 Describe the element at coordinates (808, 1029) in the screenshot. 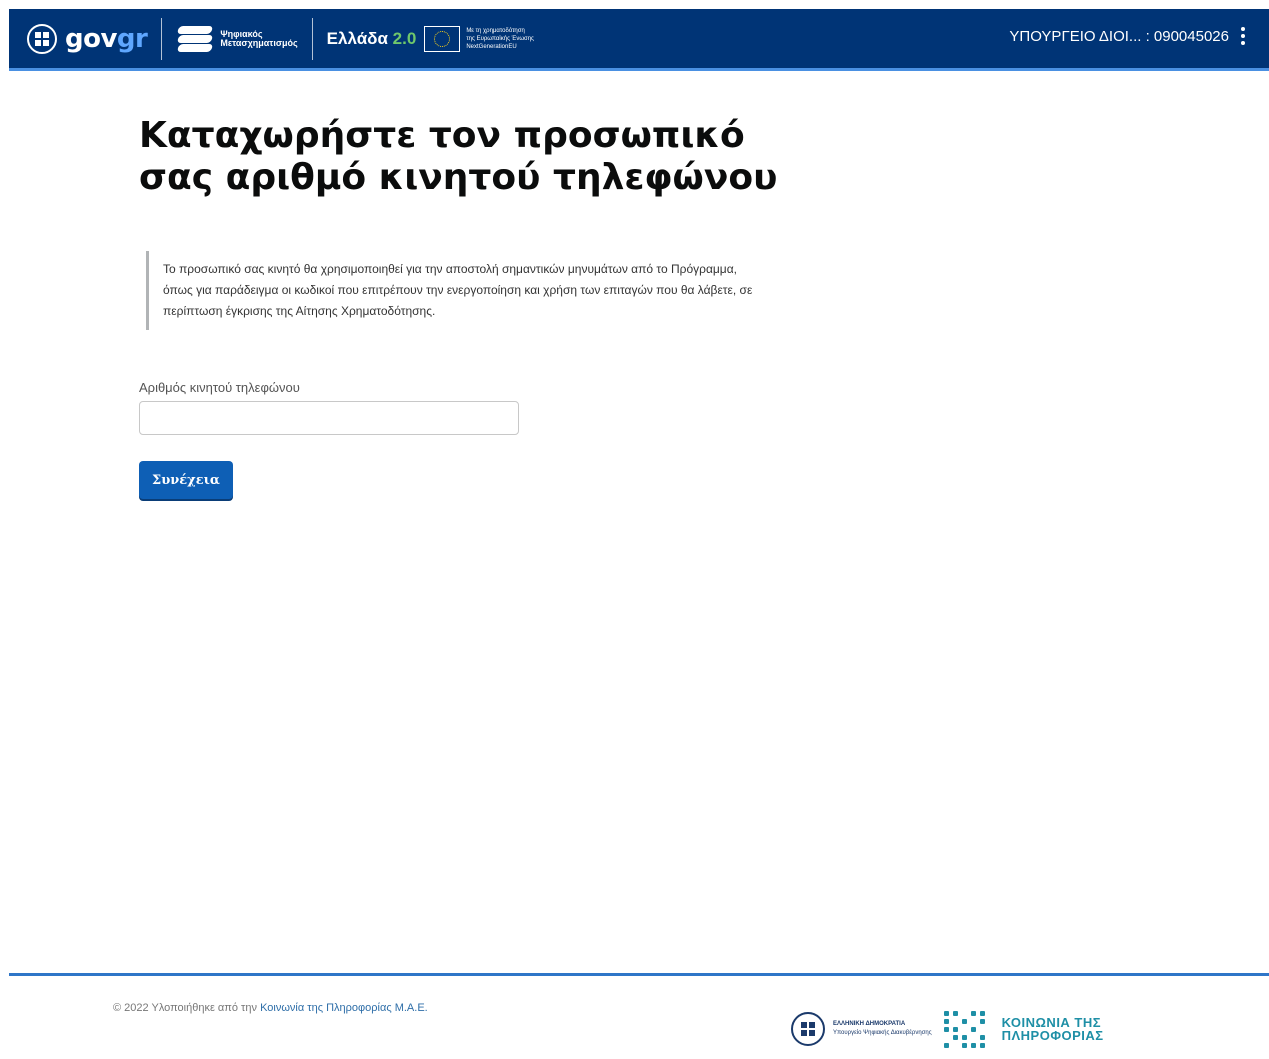

I see `hellenic-republic-emblem-icon` at that location.